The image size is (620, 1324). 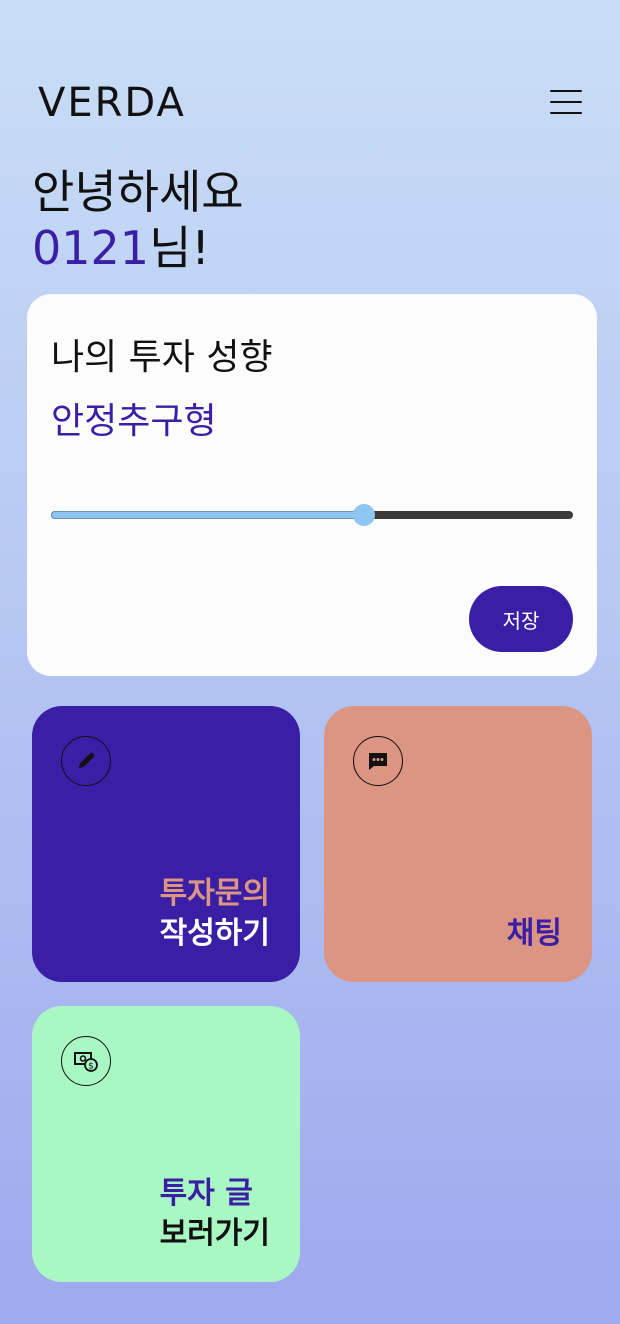 I want to click on save-button: 저장, so click(x=521, y=619).